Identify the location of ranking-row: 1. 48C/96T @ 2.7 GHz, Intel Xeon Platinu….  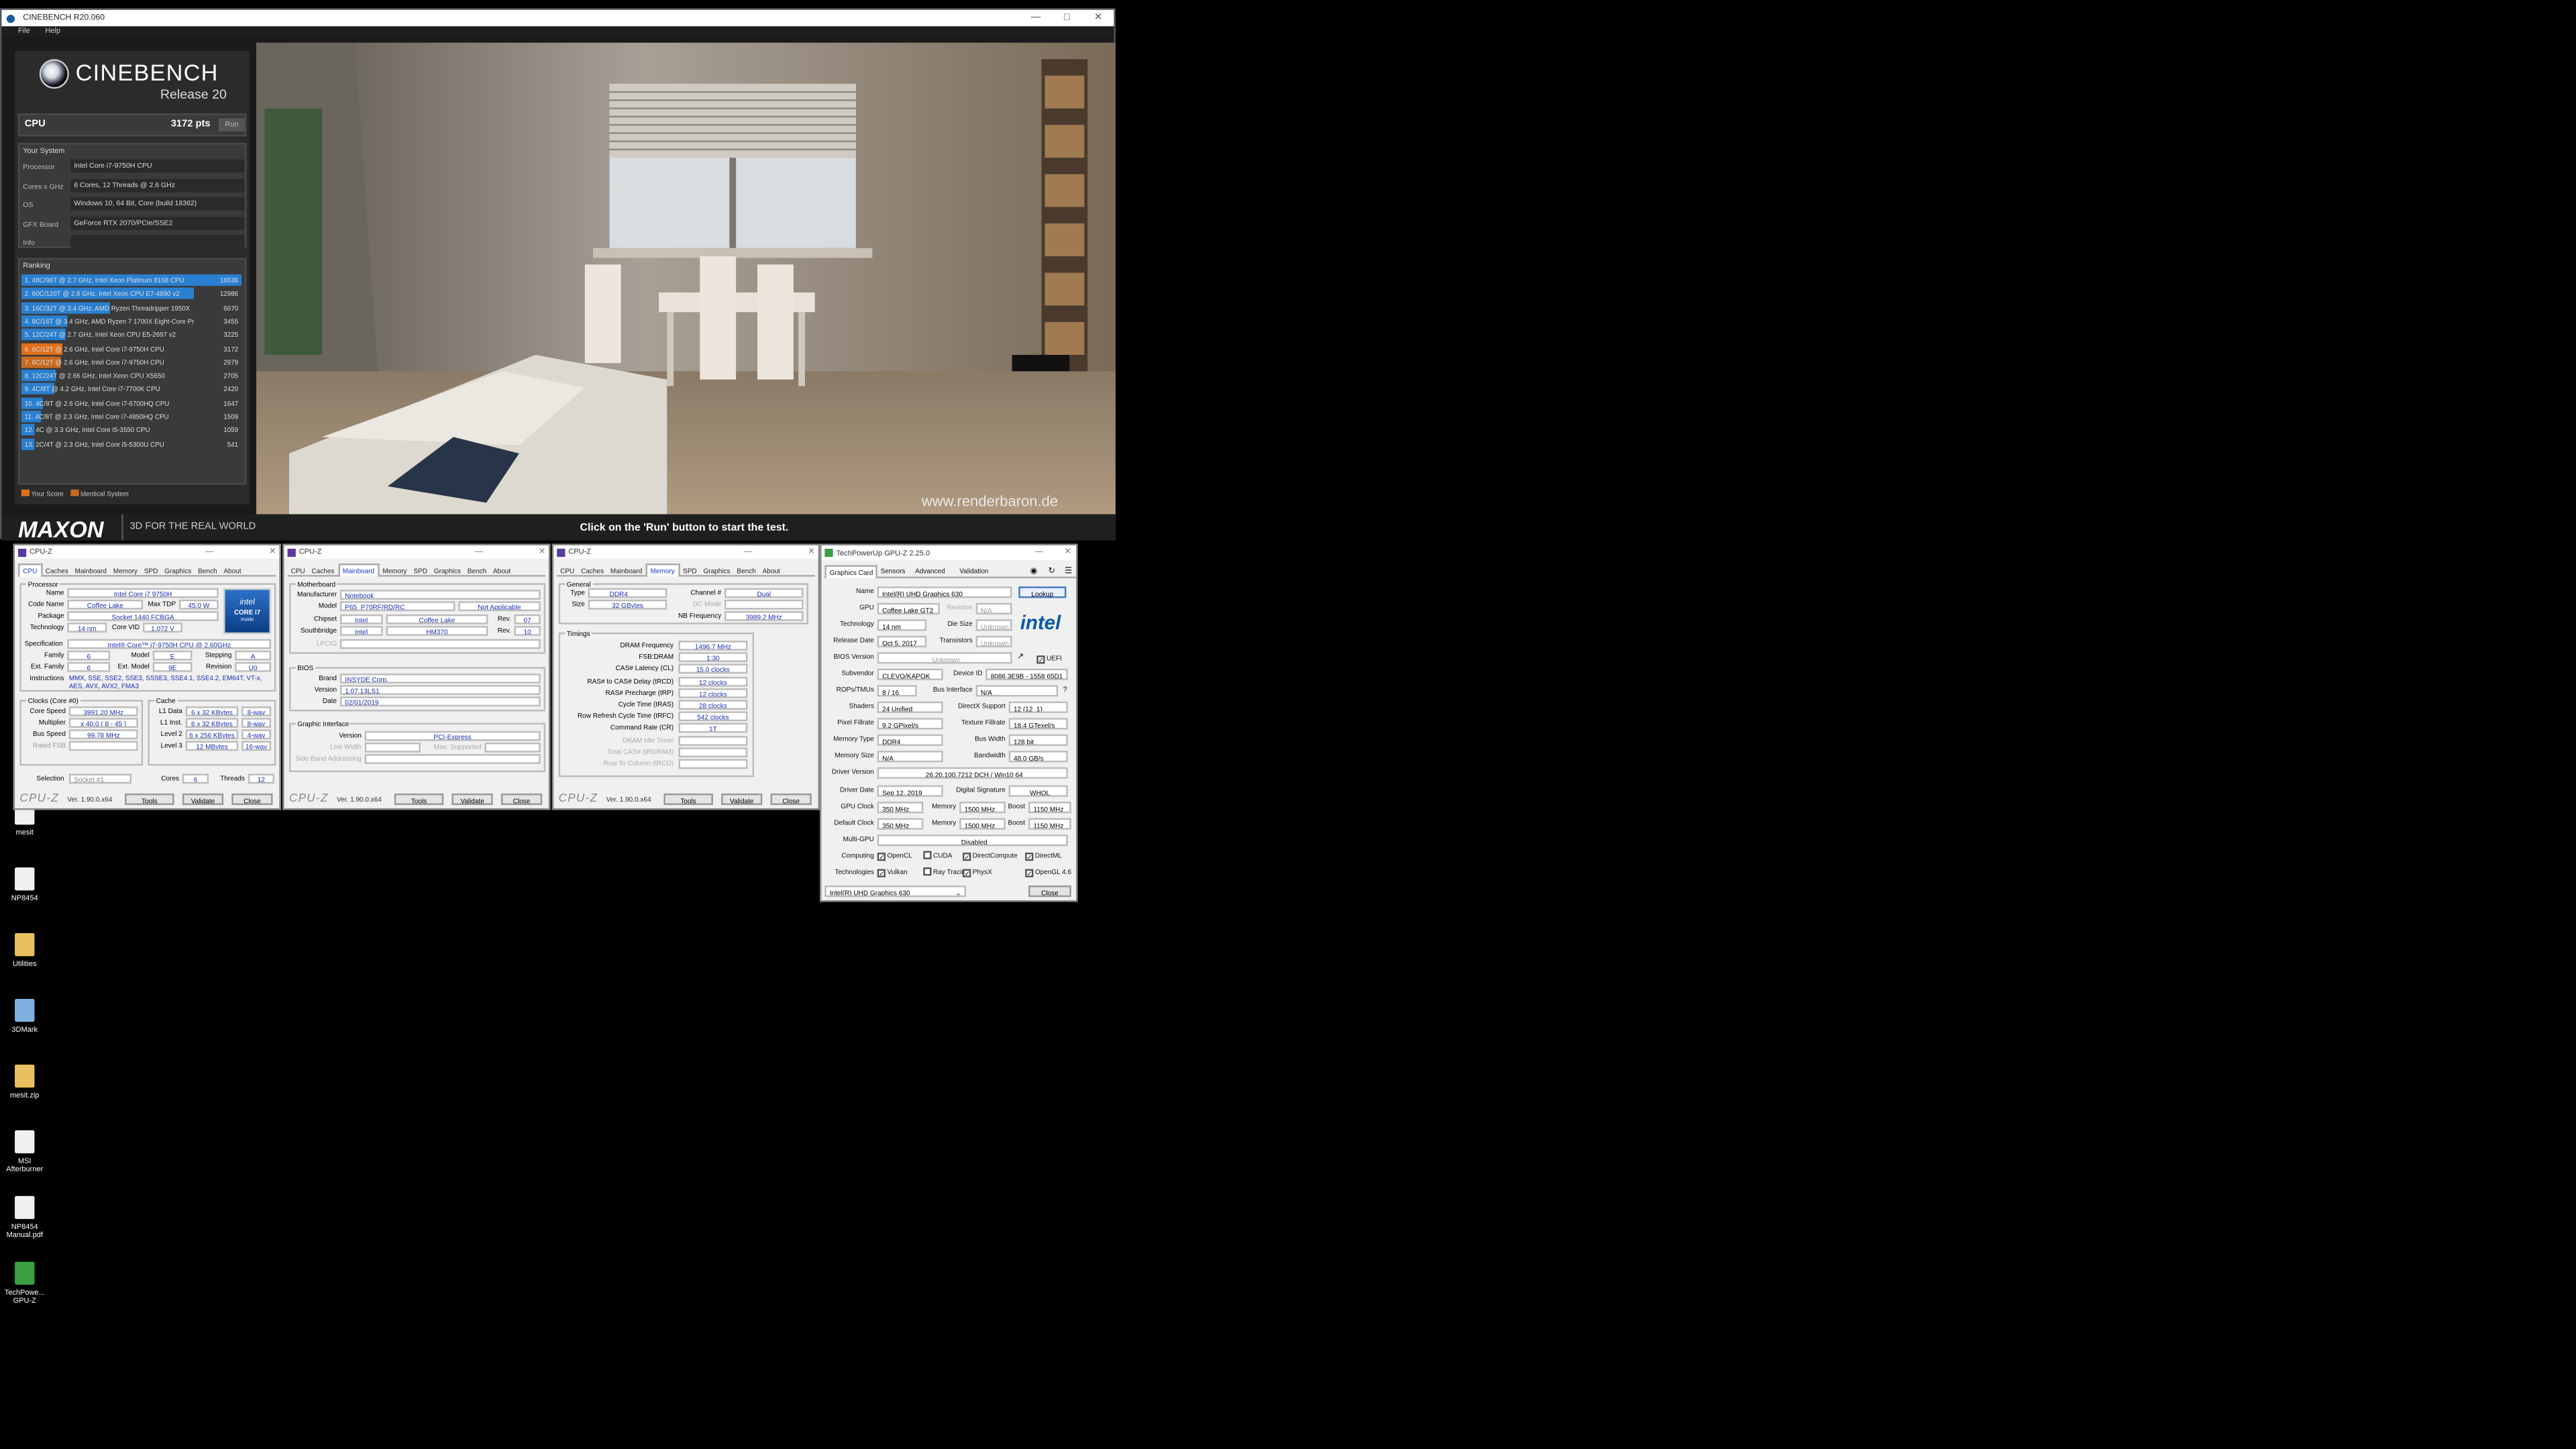
(131, 280).